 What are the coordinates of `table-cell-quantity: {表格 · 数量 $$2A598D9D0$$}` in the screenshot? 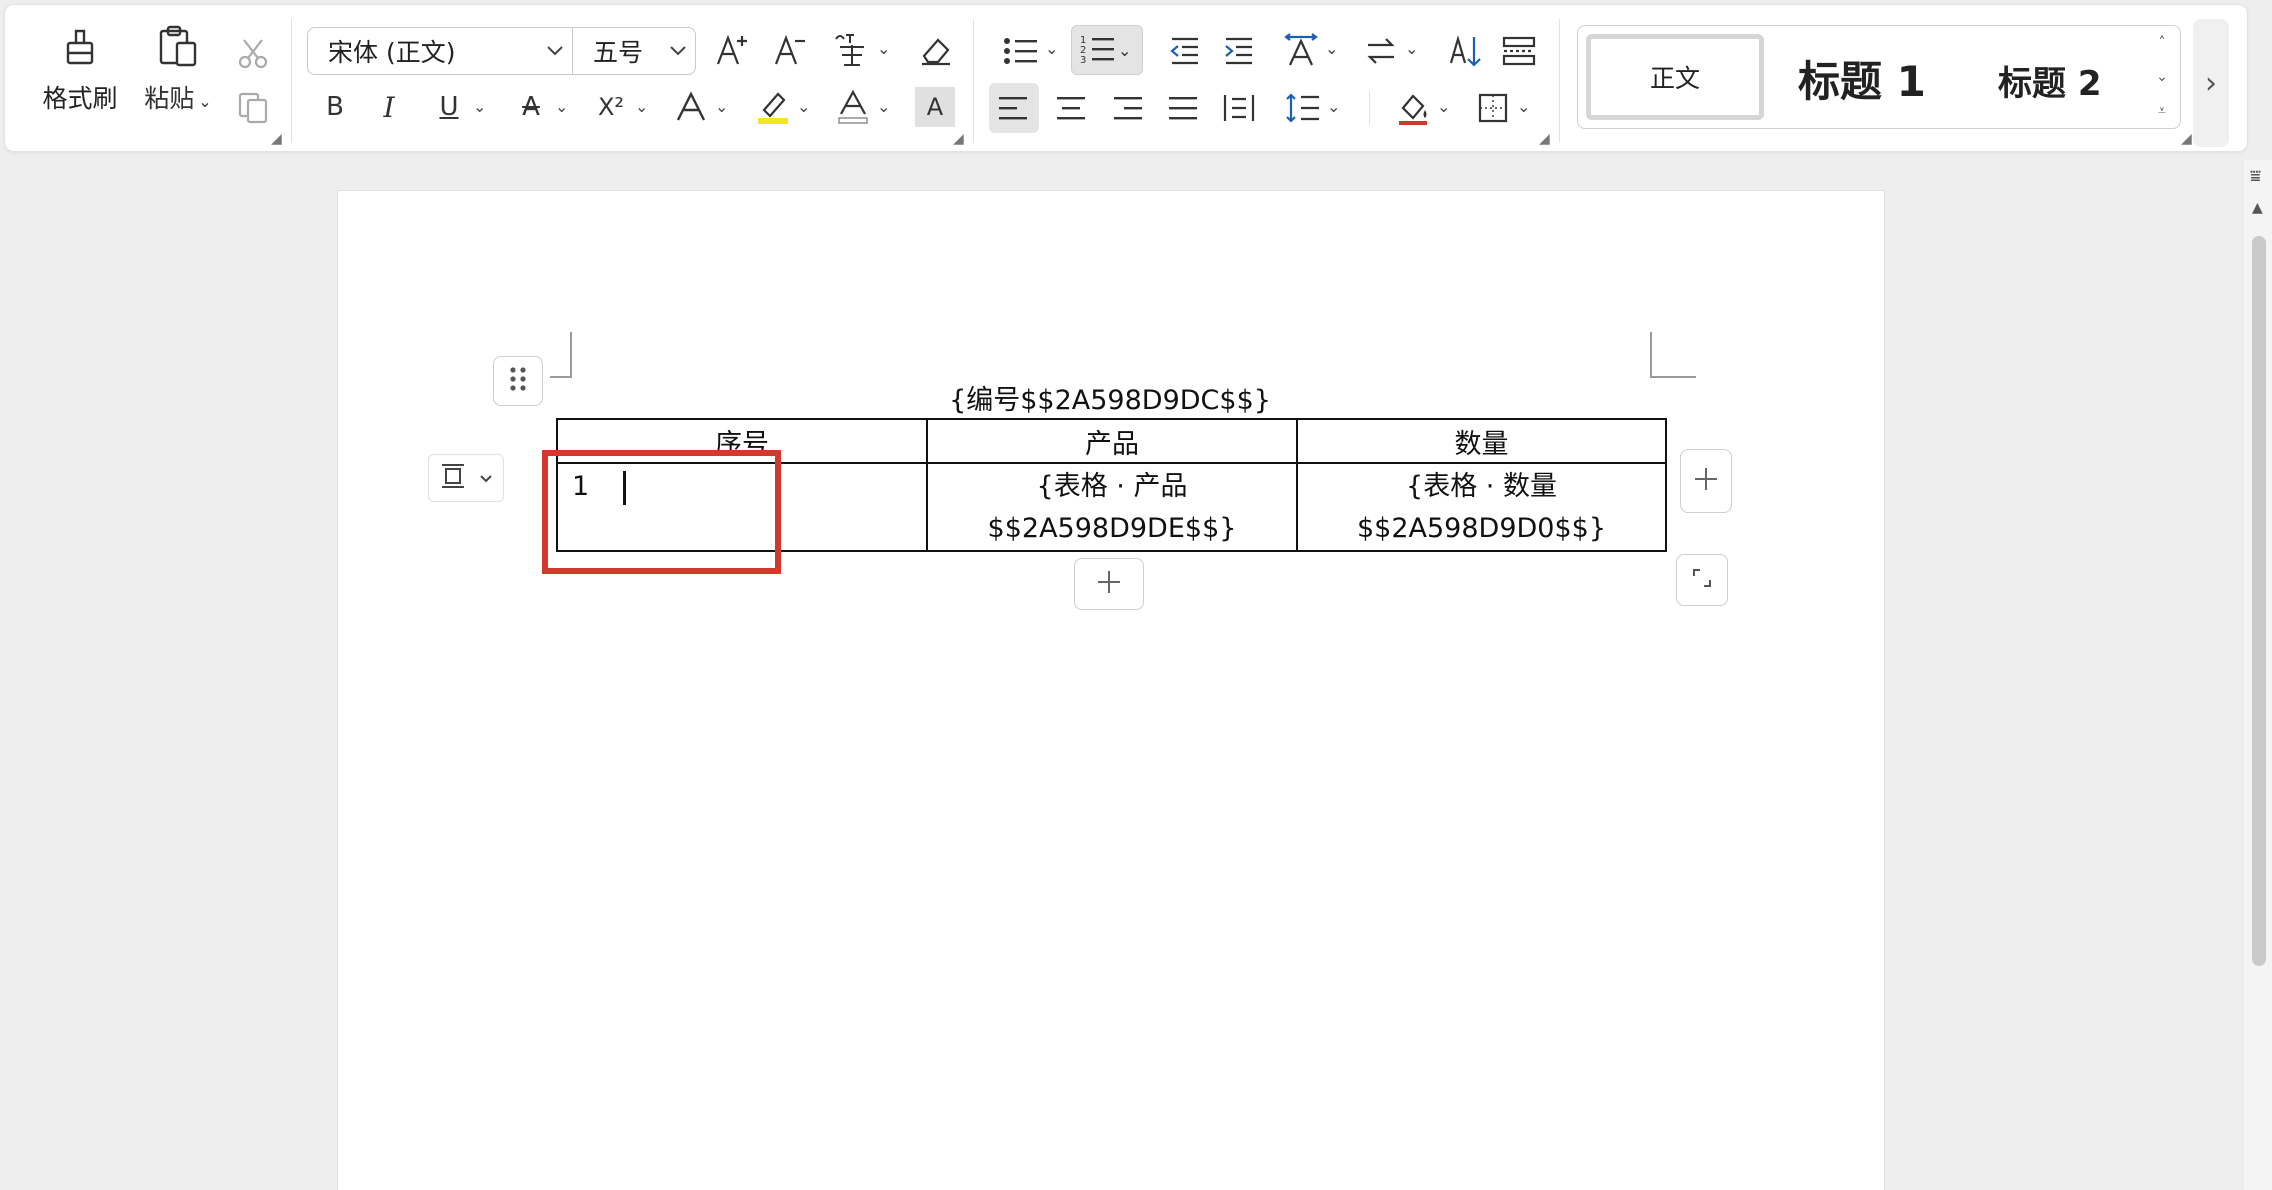 It's located at (1481, 507).